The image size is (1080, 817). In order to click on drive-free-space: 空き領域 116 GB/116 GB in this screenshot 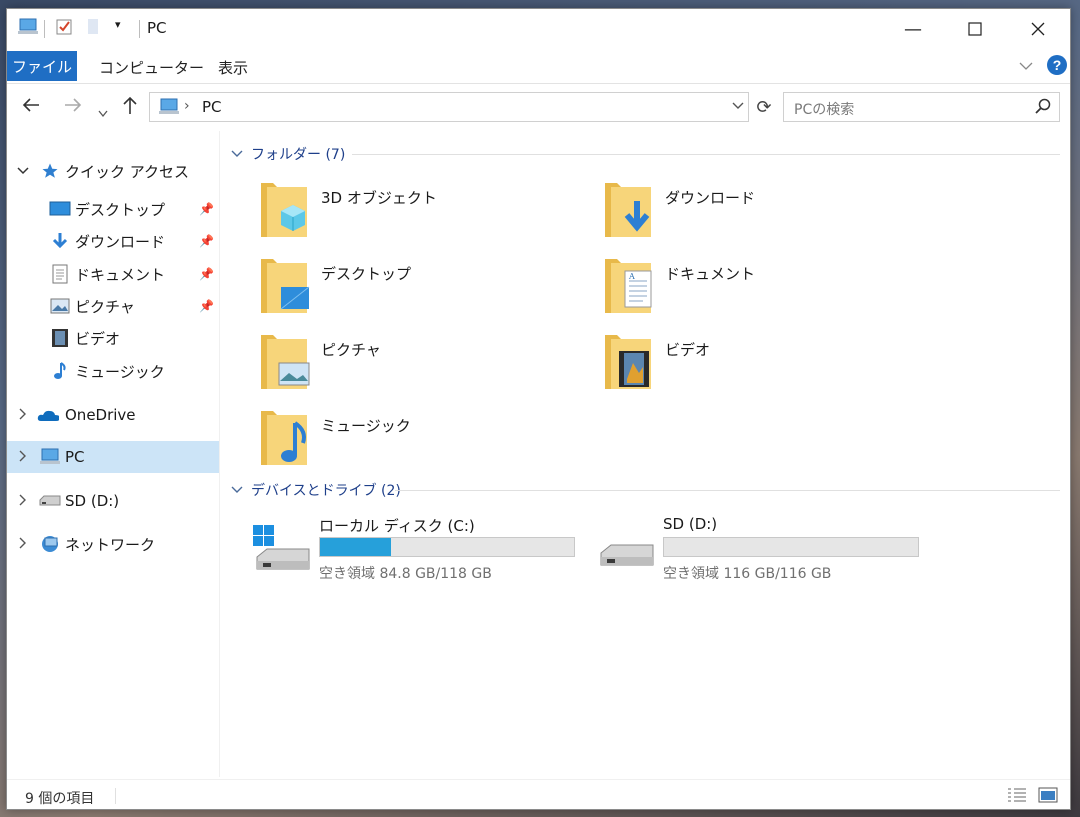, I will do `click(747, 574)`.